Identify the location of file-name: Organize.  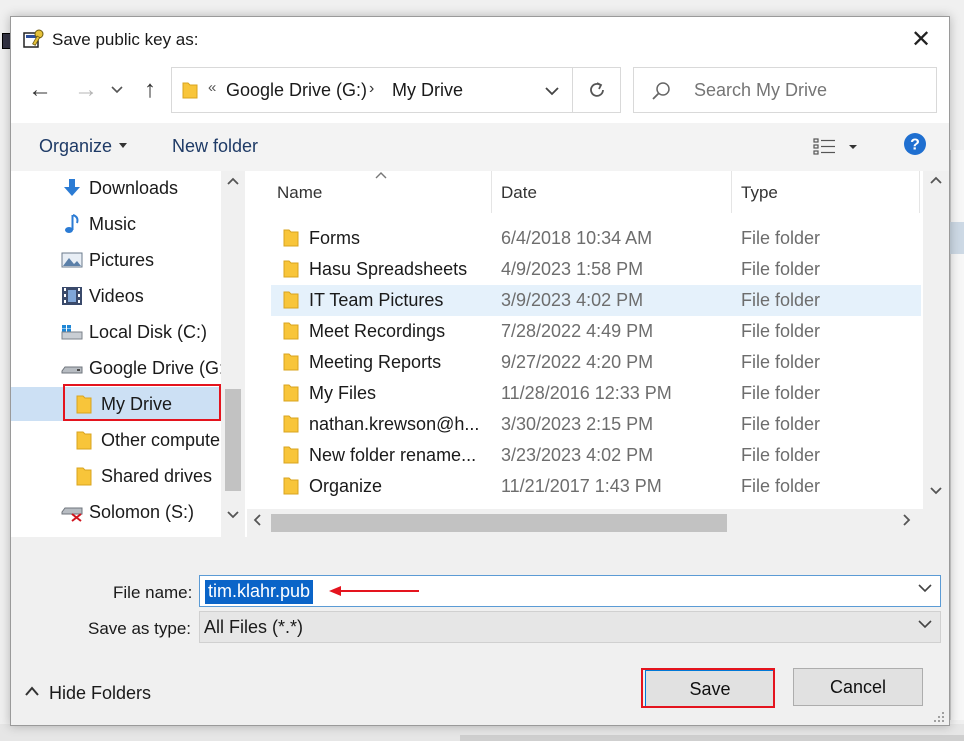
(346, 486).